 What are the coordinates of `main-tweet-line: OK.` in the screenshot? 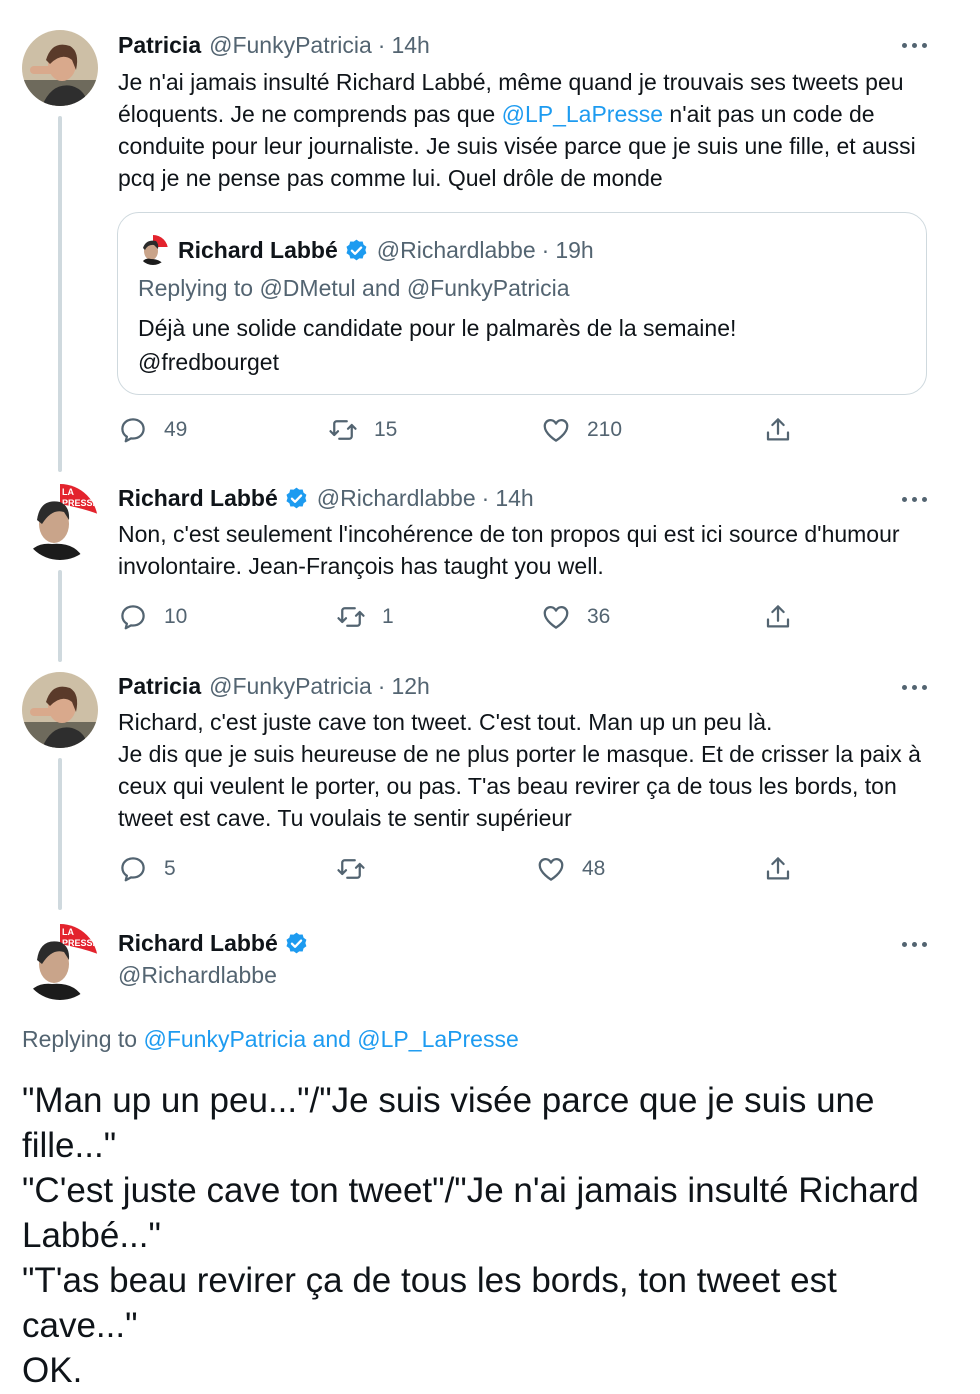 It's located at (52, 1370).